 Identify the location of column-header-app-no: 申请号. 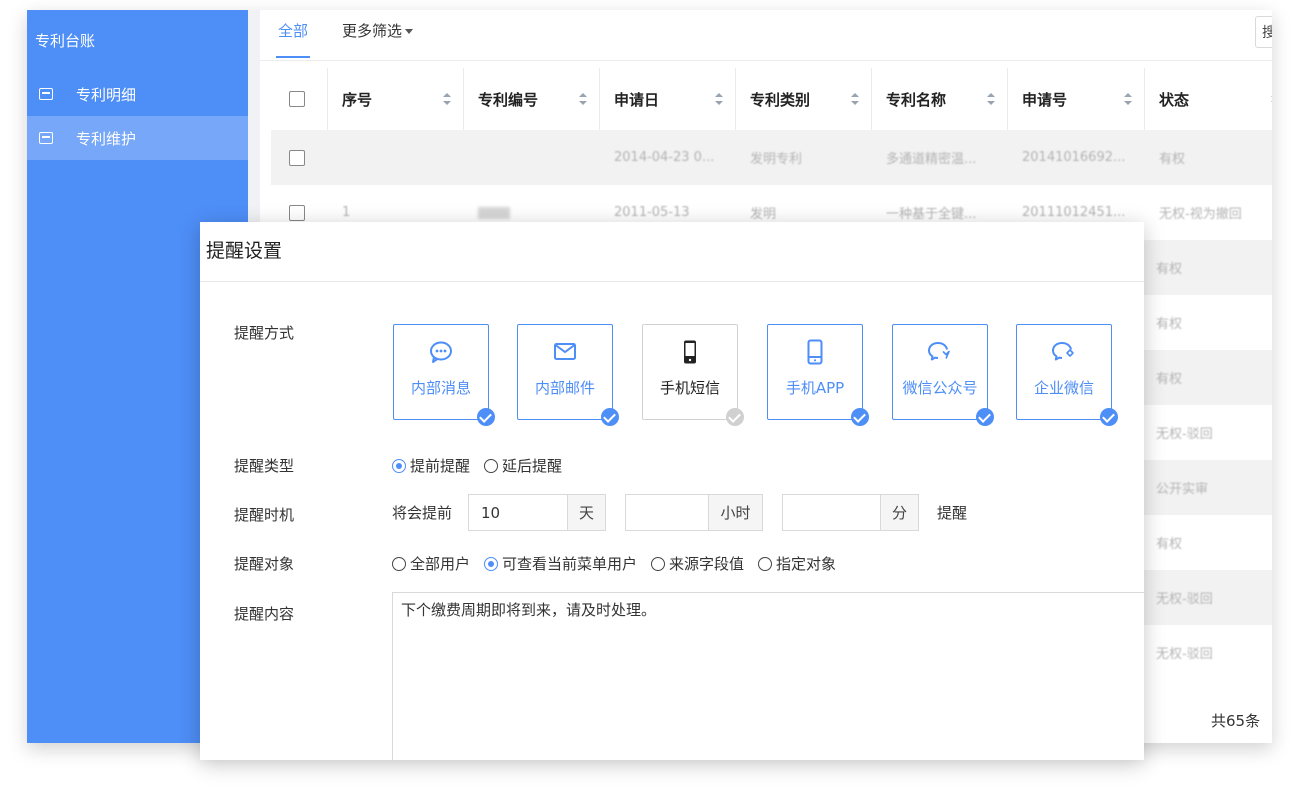
(1076, 99).